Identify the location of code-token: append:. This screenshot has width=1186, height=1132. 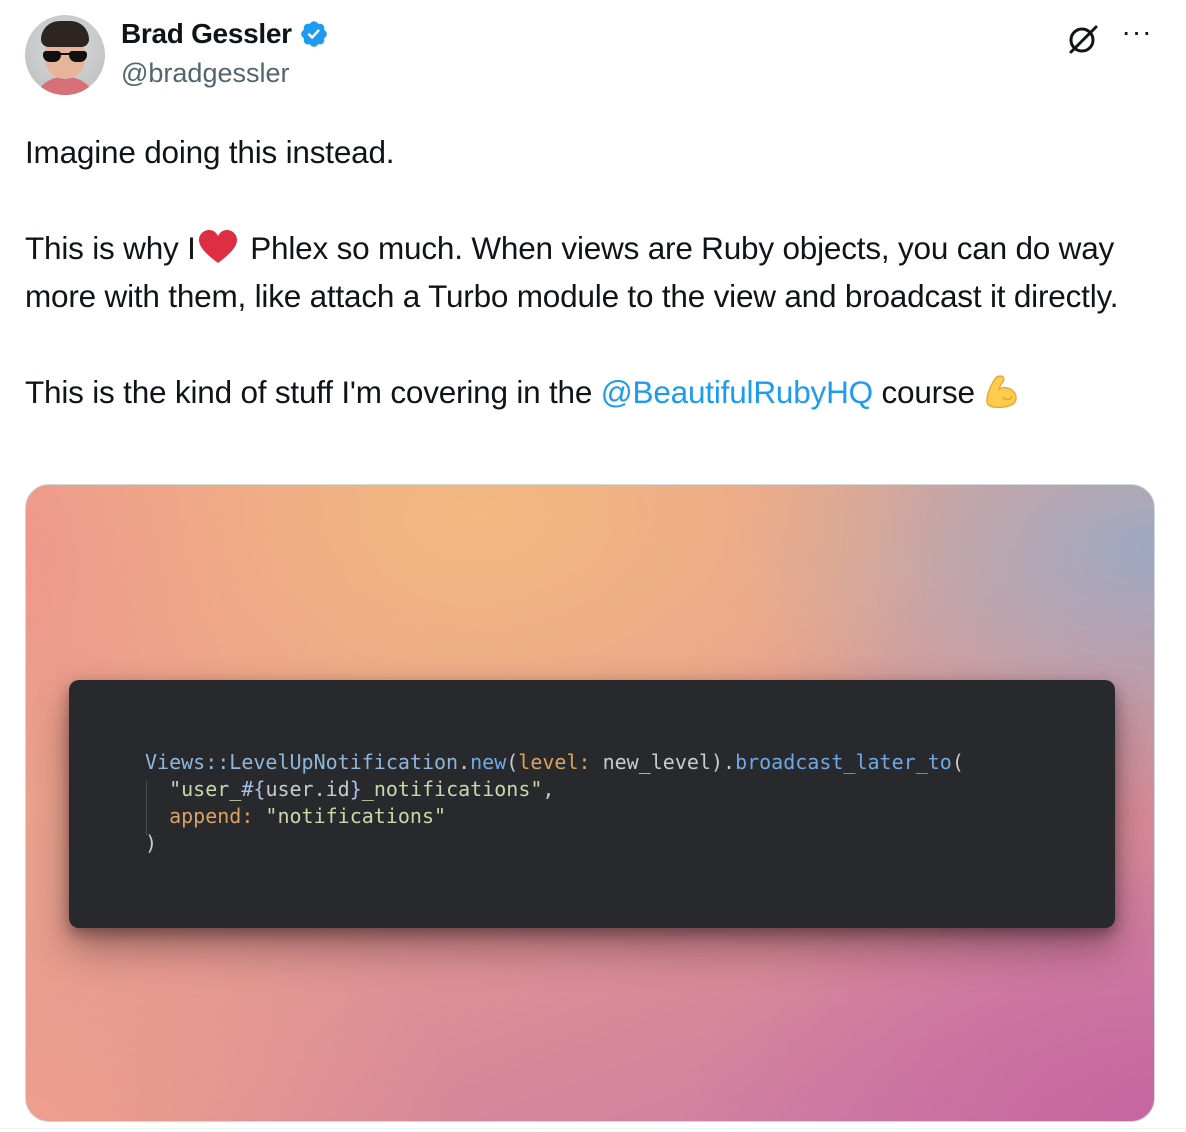
(211, 816).